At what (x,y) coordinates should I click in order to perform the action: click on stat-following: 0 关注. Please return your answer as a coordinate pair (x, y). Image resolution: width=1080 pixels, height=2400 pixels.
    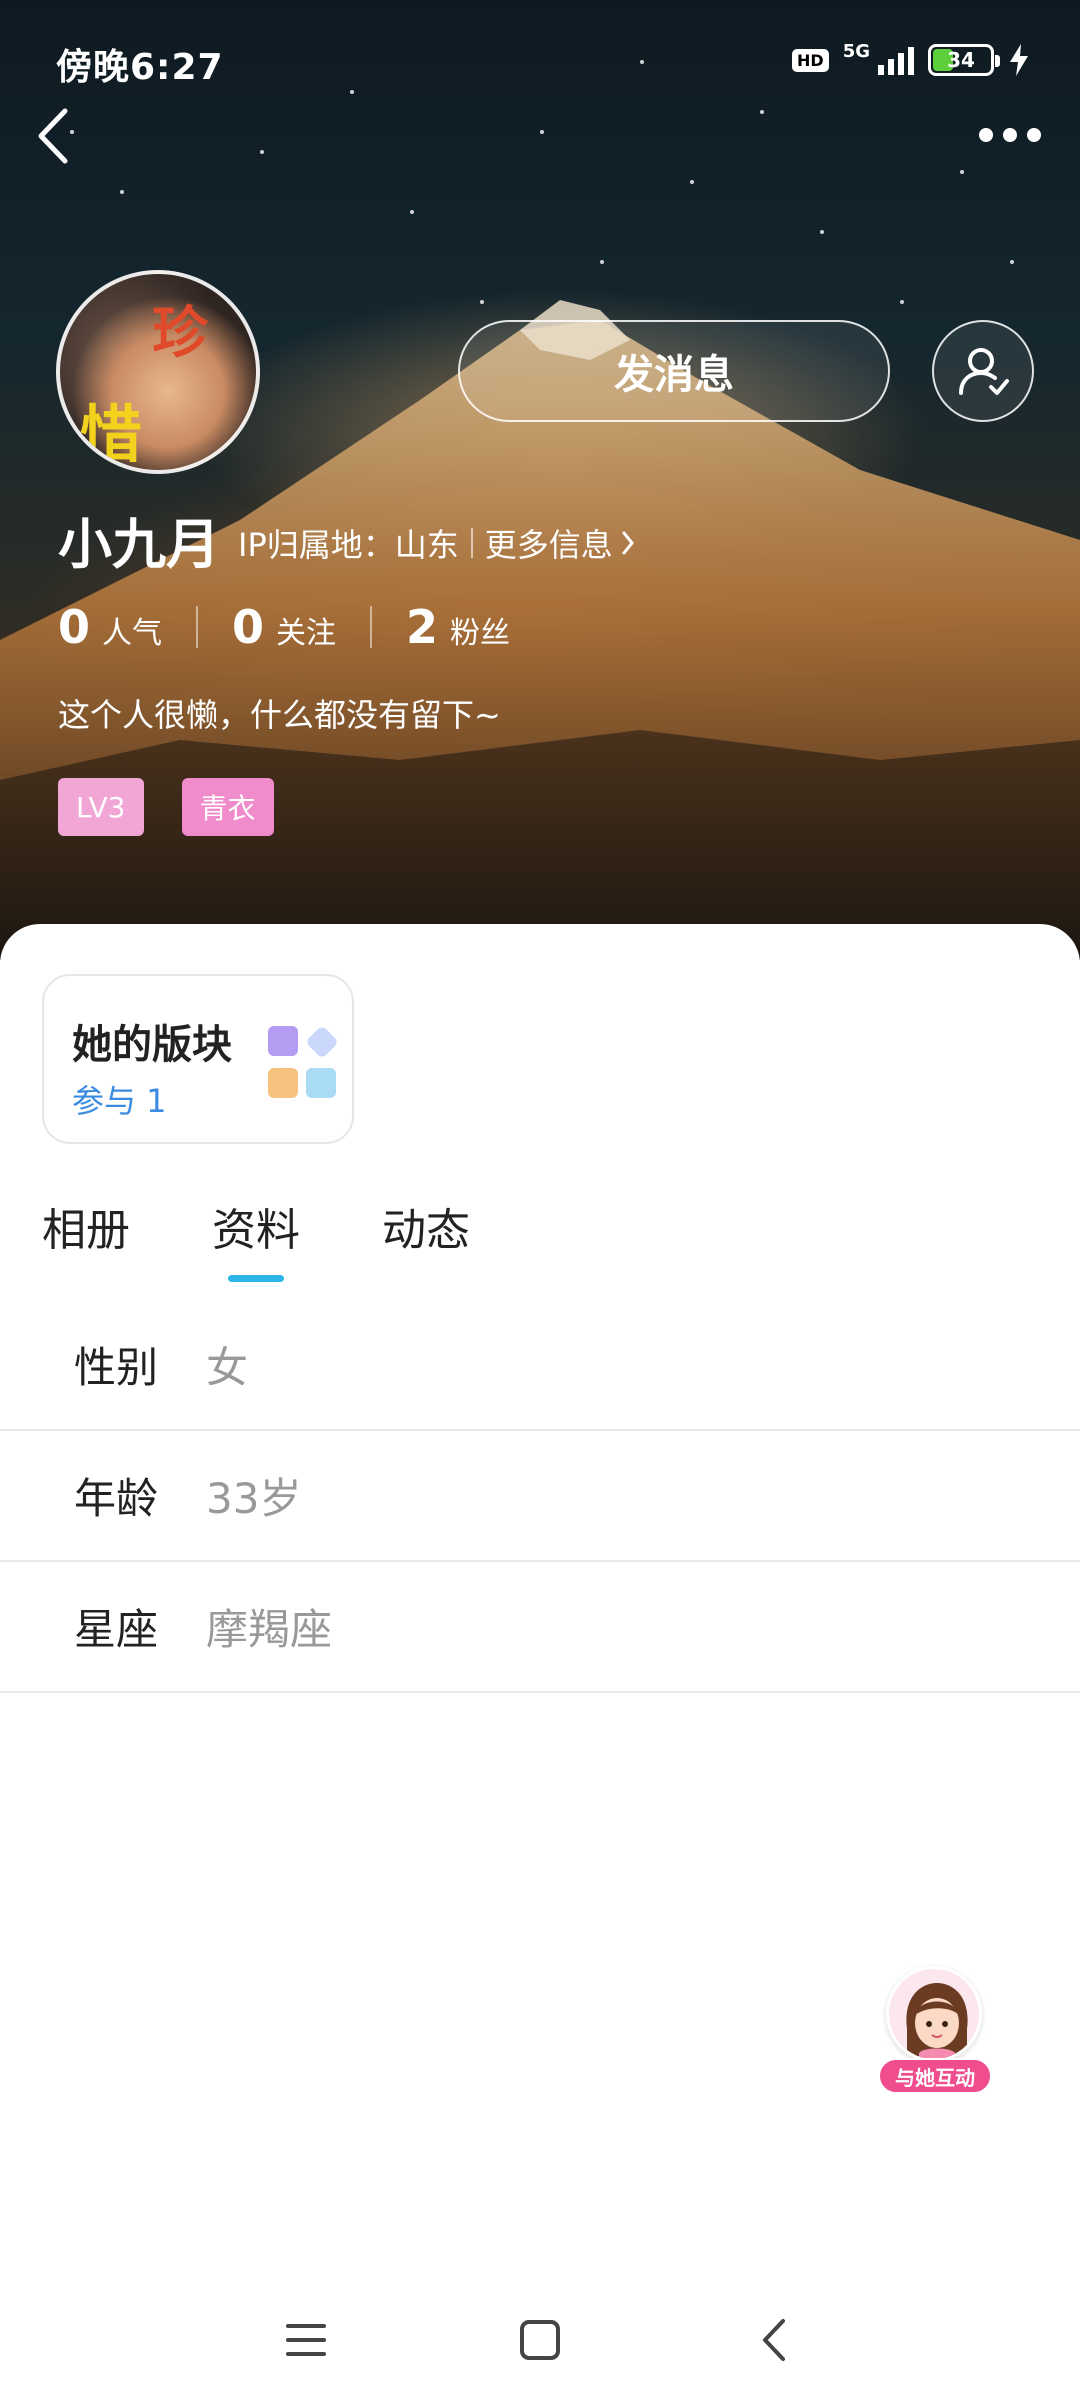
    Looking at the image, I should click on (284, 627).